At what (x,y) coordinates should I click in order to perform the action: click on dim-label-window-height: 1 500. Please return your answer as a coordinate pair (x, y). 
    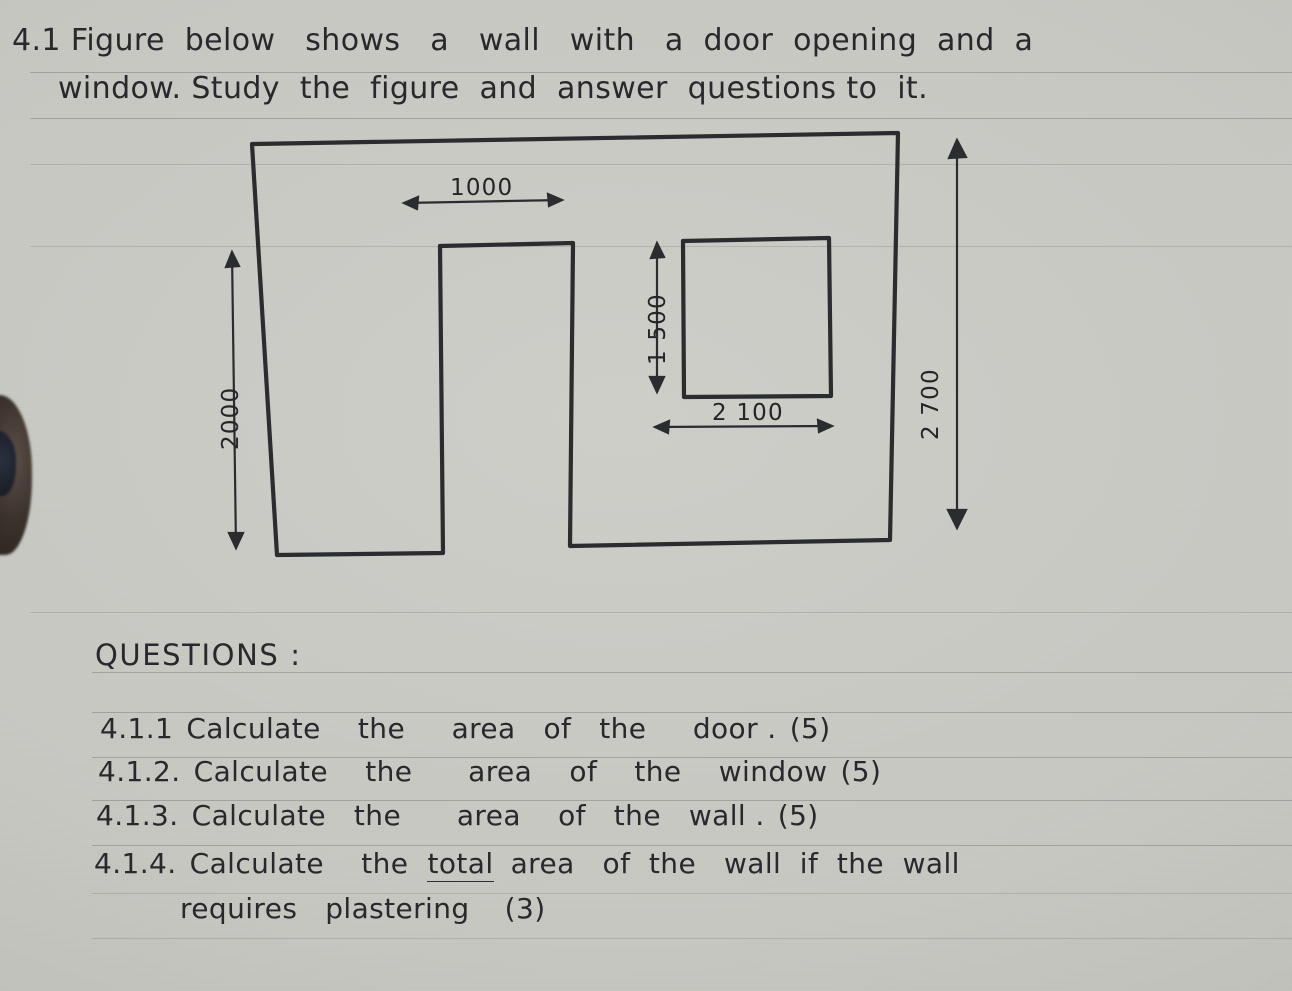
    Looking at the image, I should click on (658, 329).